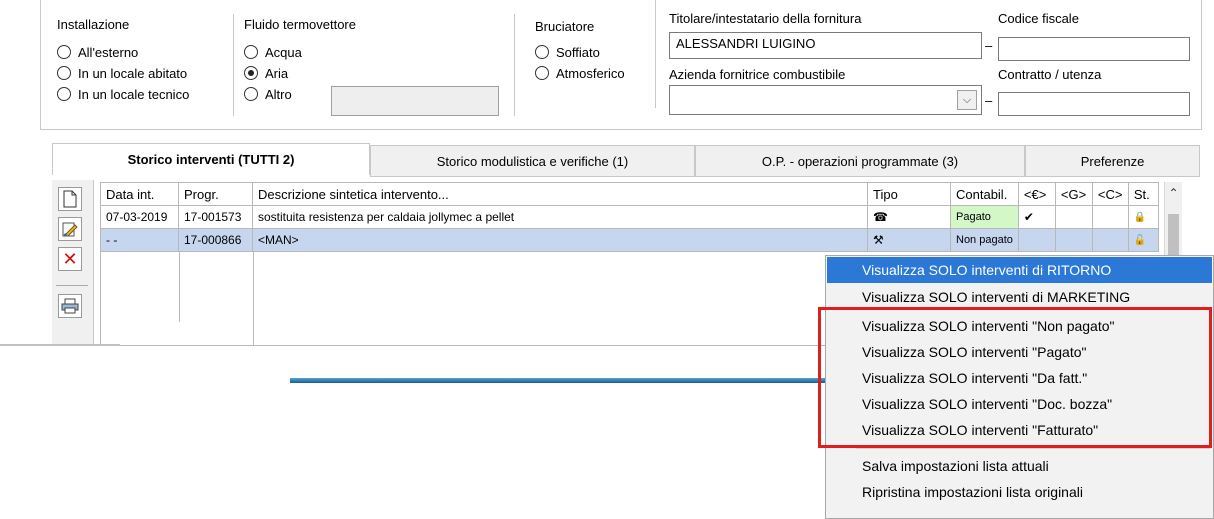 Image resolution: width=1214 pixels, height=519 pixels. Describe the element at coordinates (580, 52) in the screenshot. I see `radio-soffiato: Soffiato` at that location.